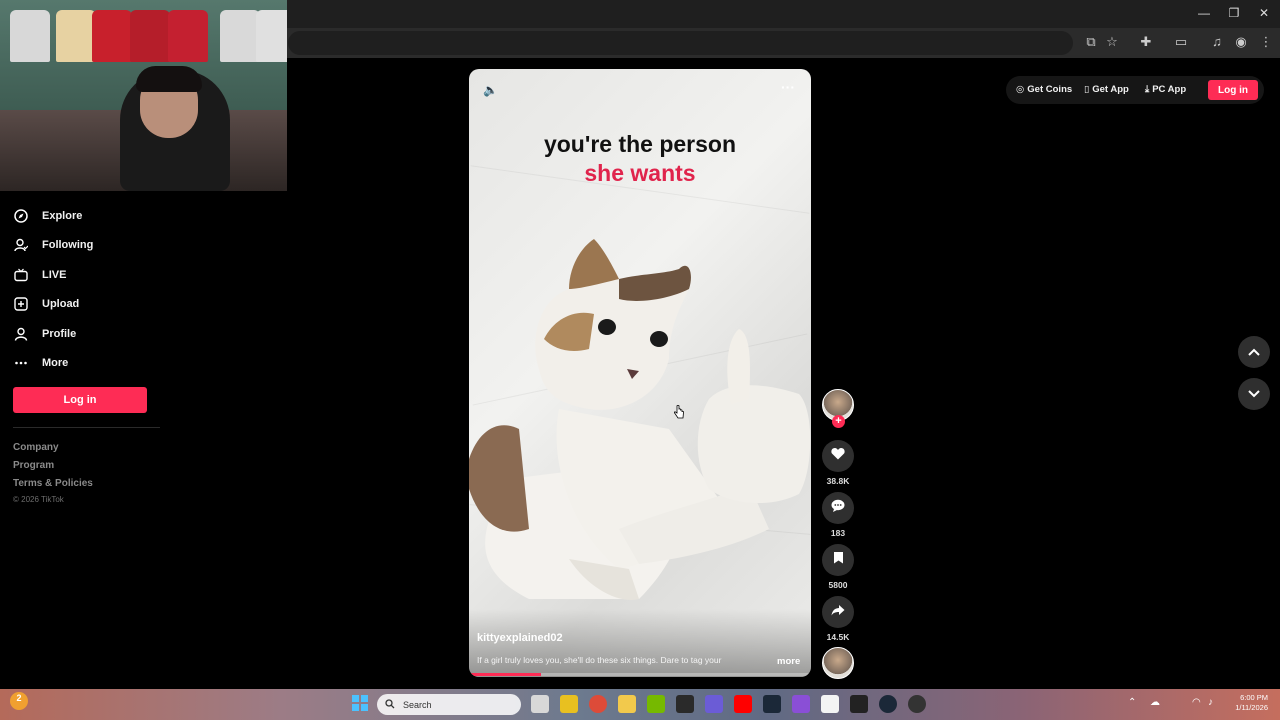 The height and width of the screenshot is (720, 1280). What do you see at coordinates (838, 533) in the screenshot?
I see `comment-count: 183` at bounding box center [838, 533].